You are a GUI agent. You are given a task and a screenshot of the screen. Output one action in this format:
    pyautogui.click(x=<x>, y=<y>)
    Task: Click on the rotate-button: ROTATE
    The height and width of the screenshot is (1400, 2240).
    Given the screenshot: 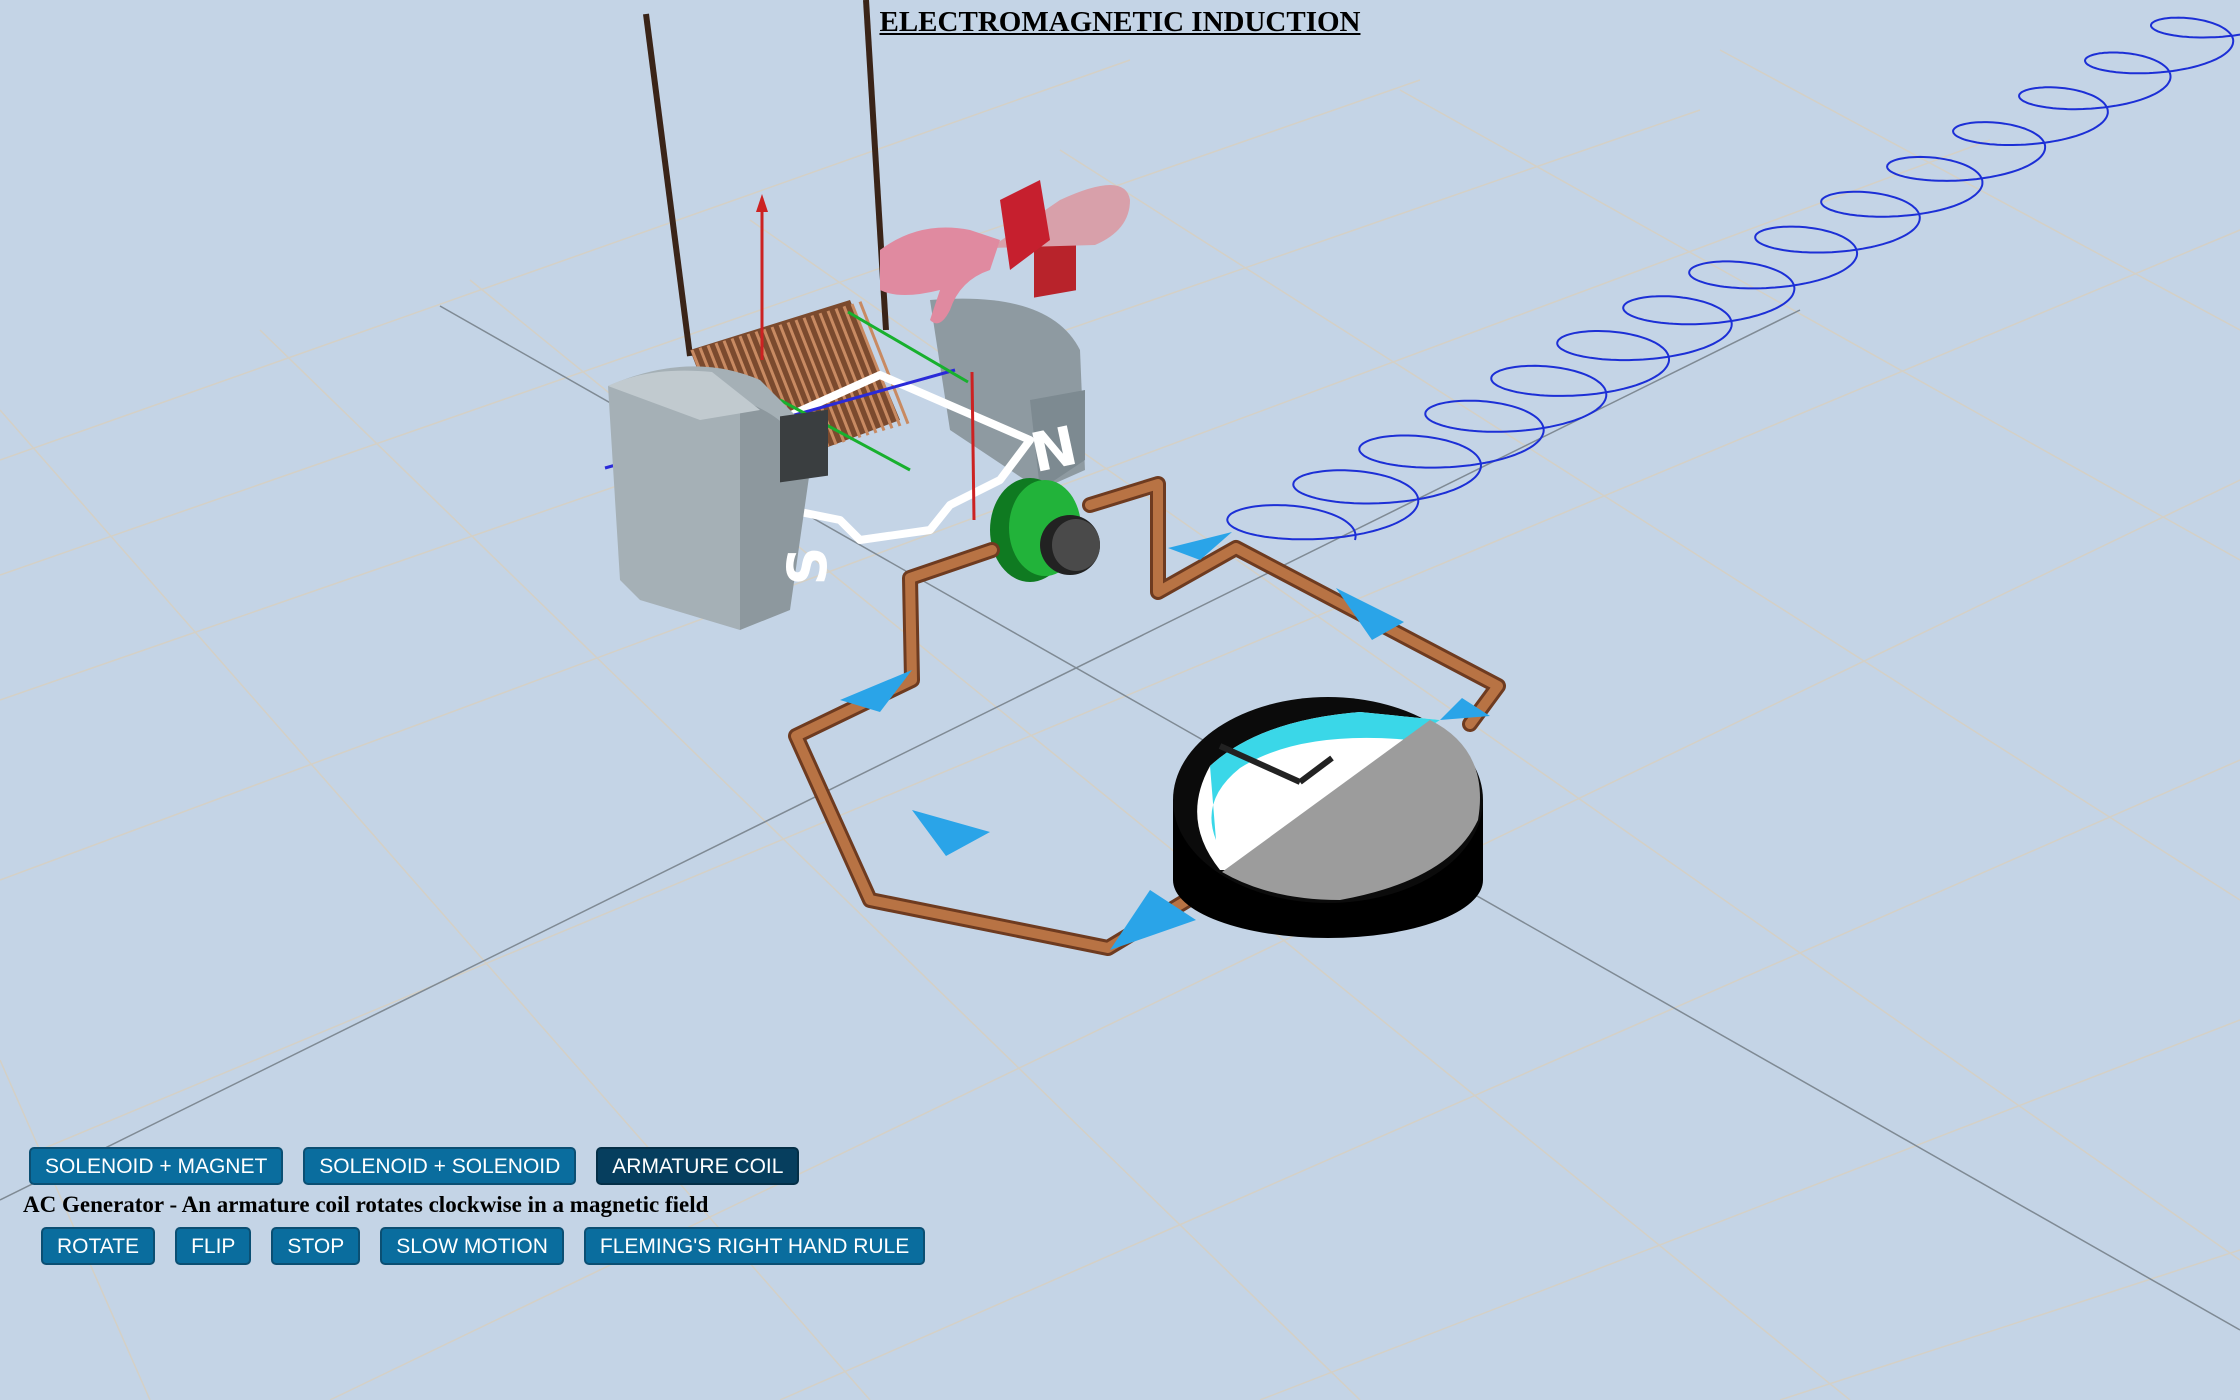 What is the action you would take?
    pyautogui.click(x=98, y=1246)
    